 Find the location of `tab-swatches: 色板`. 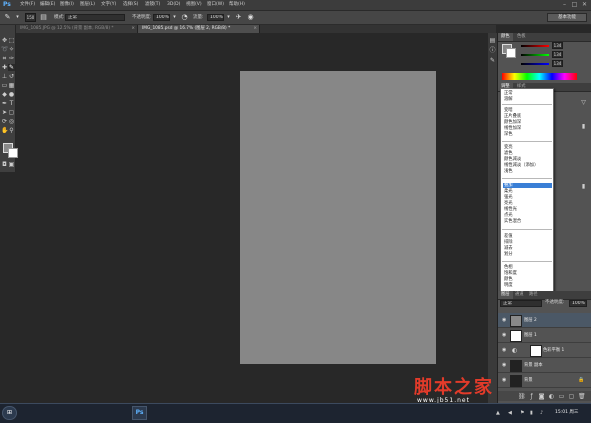

tab-swatches: 色板 is located at coordinates (521, 37).